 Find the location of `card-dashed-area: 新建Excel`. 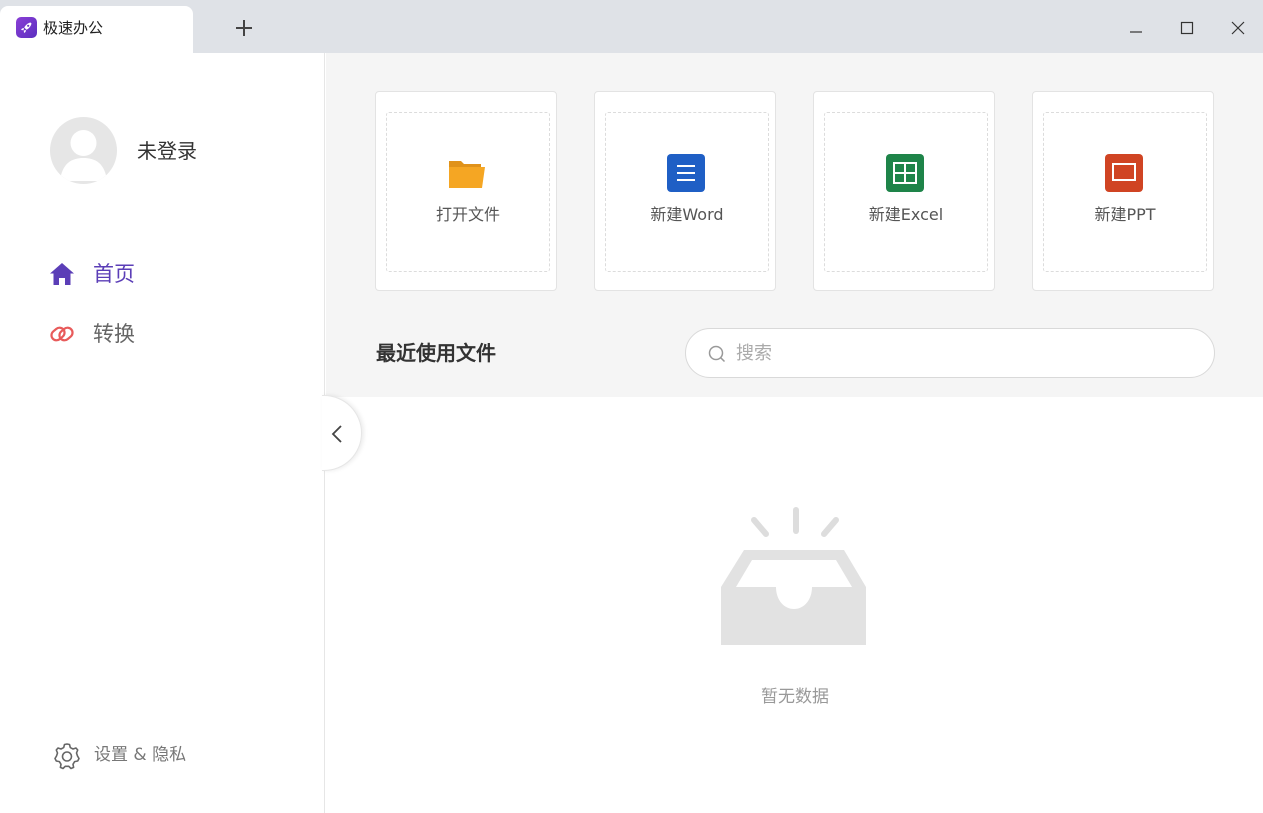

card-dashed-area: 新建Excel is located at coordinates (906, 192).